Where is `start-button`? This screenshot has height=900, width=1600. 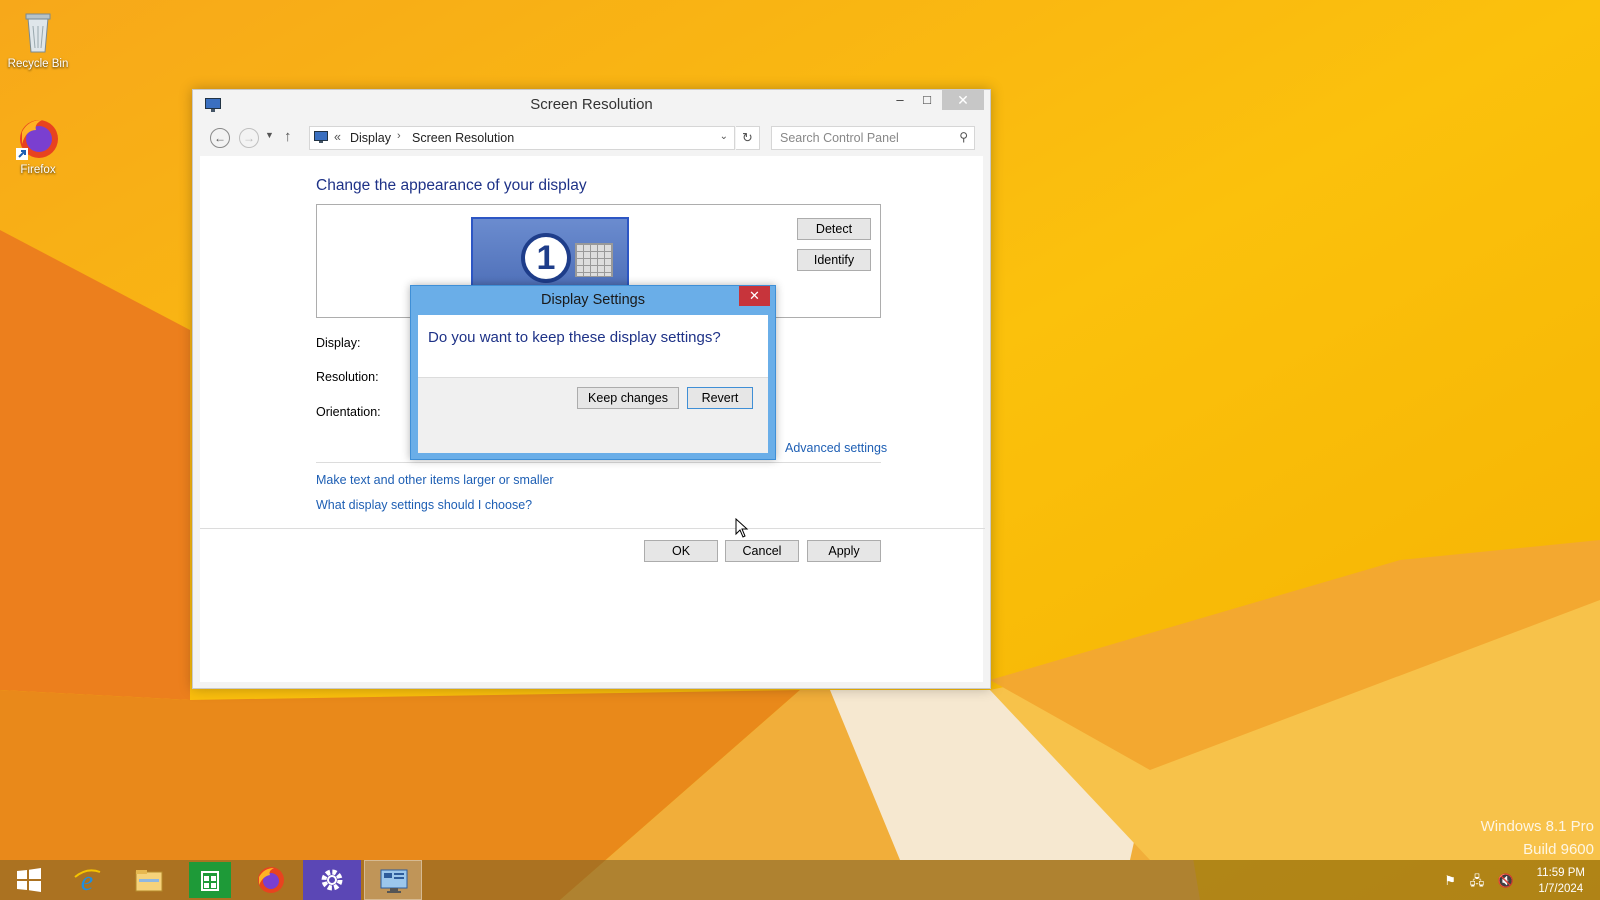 start-button is located at coordinates (29, 880).